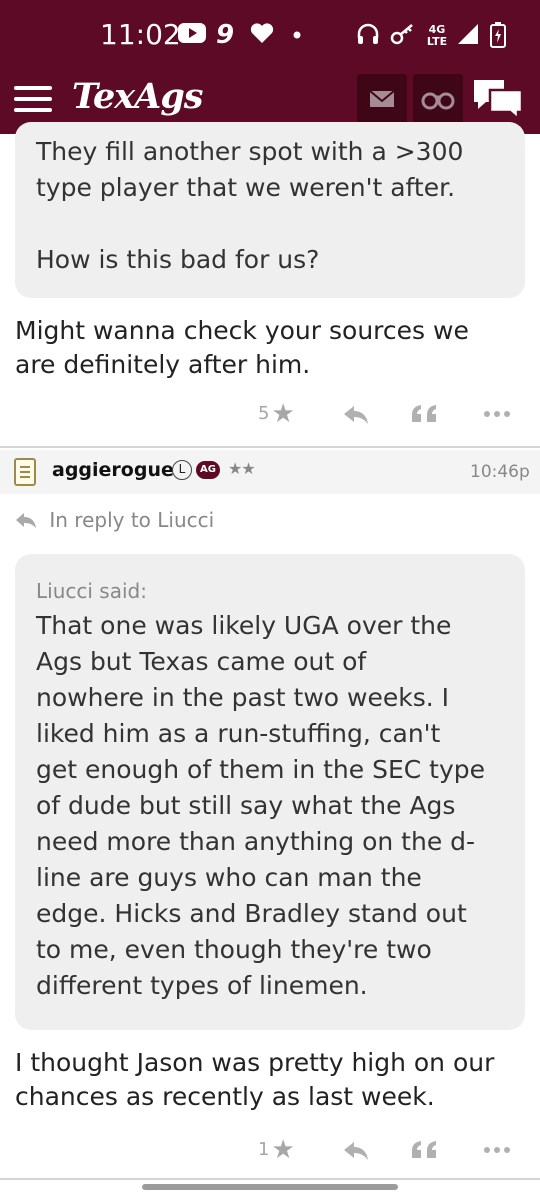 This screenshot has height=1200, width=540. Describe the element at coordinates (192, 35) in the screenshot. I see `youtube-icon` at that location.